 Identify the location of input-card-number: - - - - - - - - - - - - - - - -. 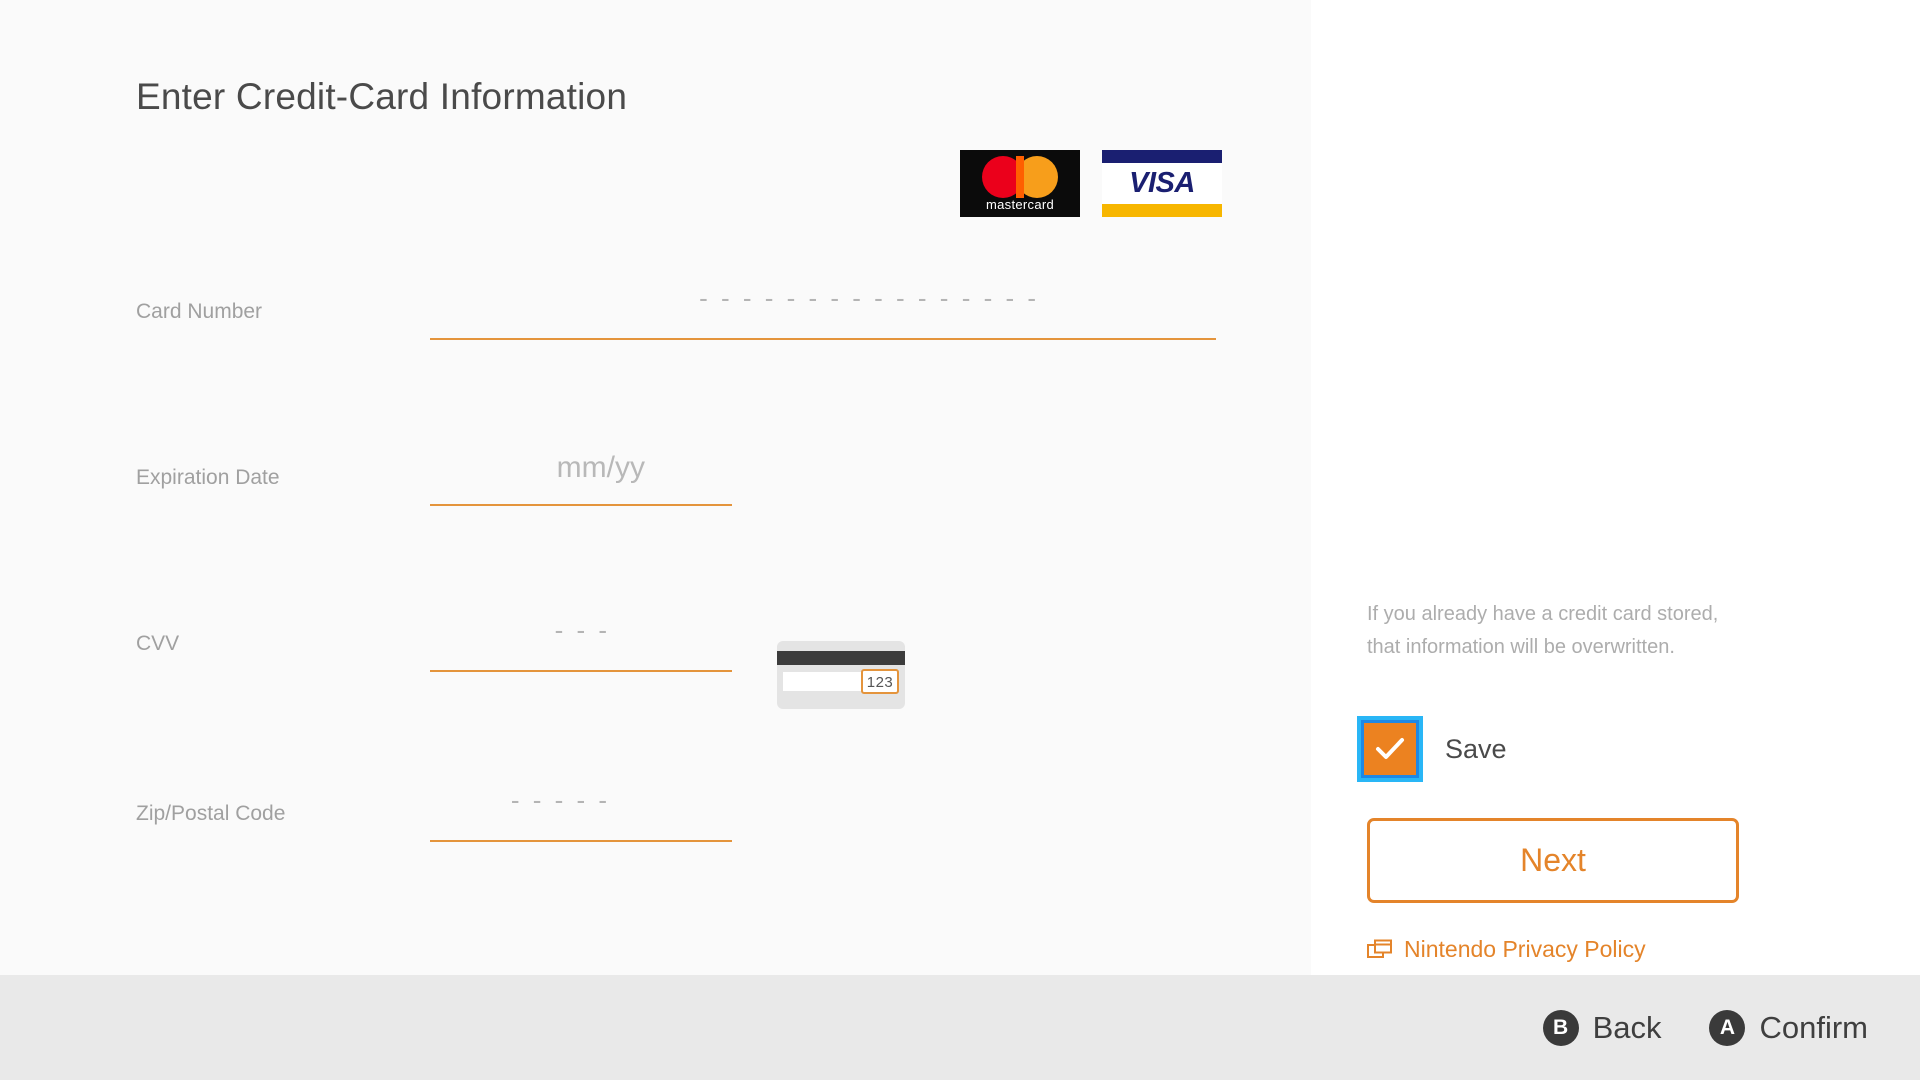
(823, 309).